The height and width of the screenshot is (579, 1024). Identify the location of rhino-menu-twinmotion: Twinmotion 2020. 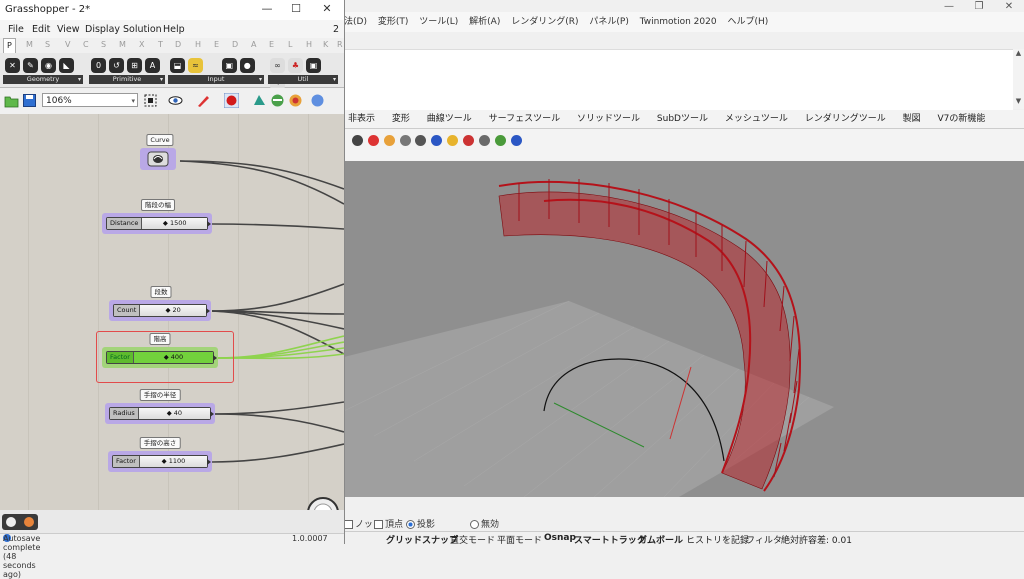
(678, 22).